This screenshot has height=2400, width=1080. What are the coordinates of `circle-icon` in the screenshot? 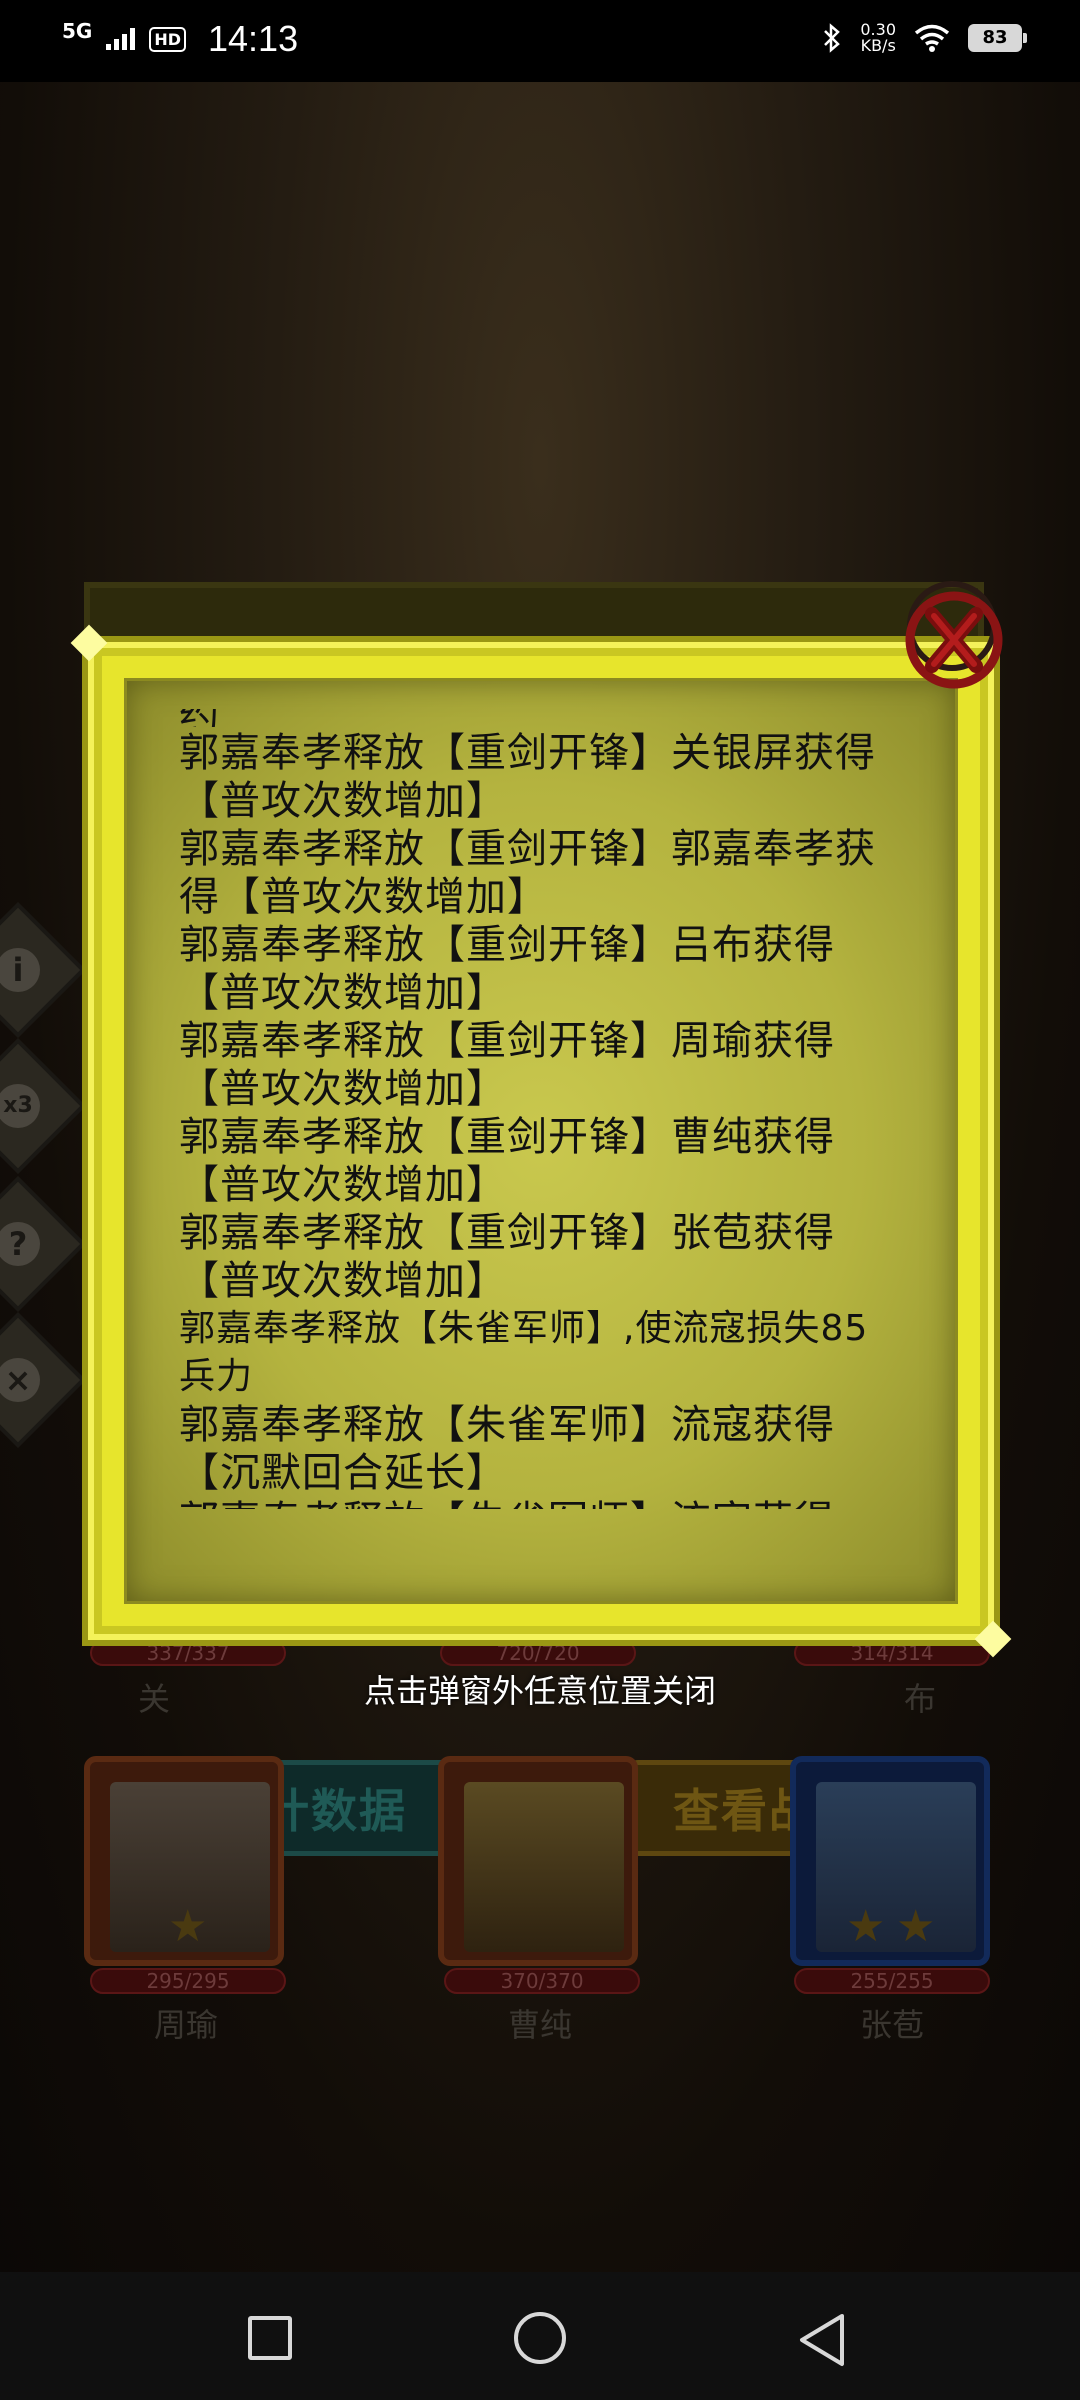 It's located at (540, 2338).